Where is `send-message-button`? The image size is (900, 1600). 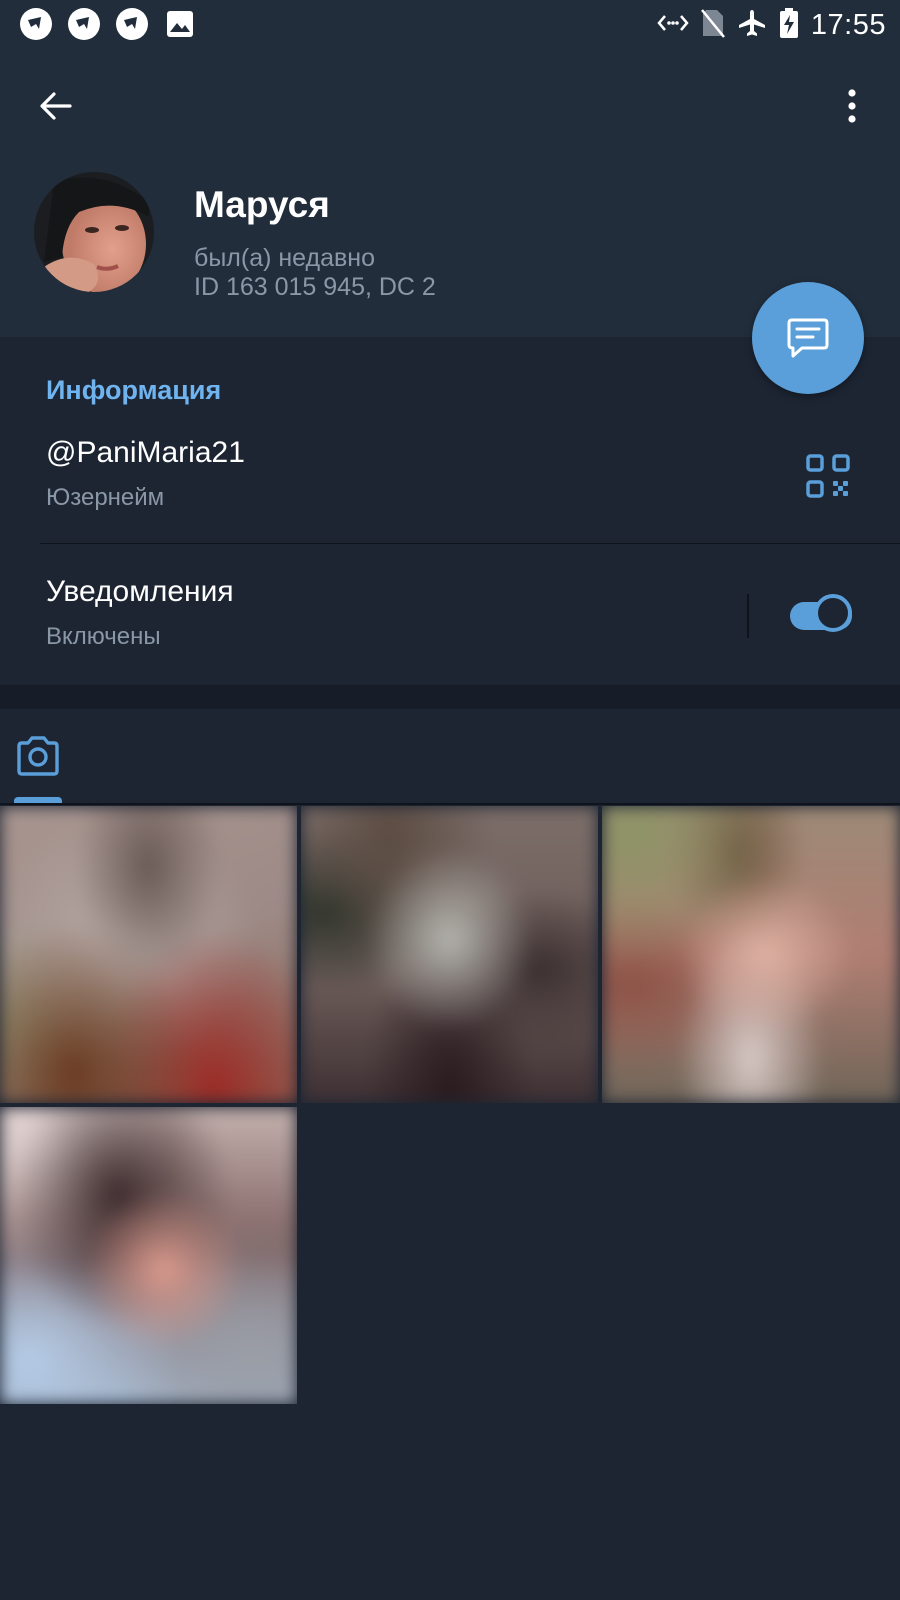
send-message-button is located at coordinates (808, 338).